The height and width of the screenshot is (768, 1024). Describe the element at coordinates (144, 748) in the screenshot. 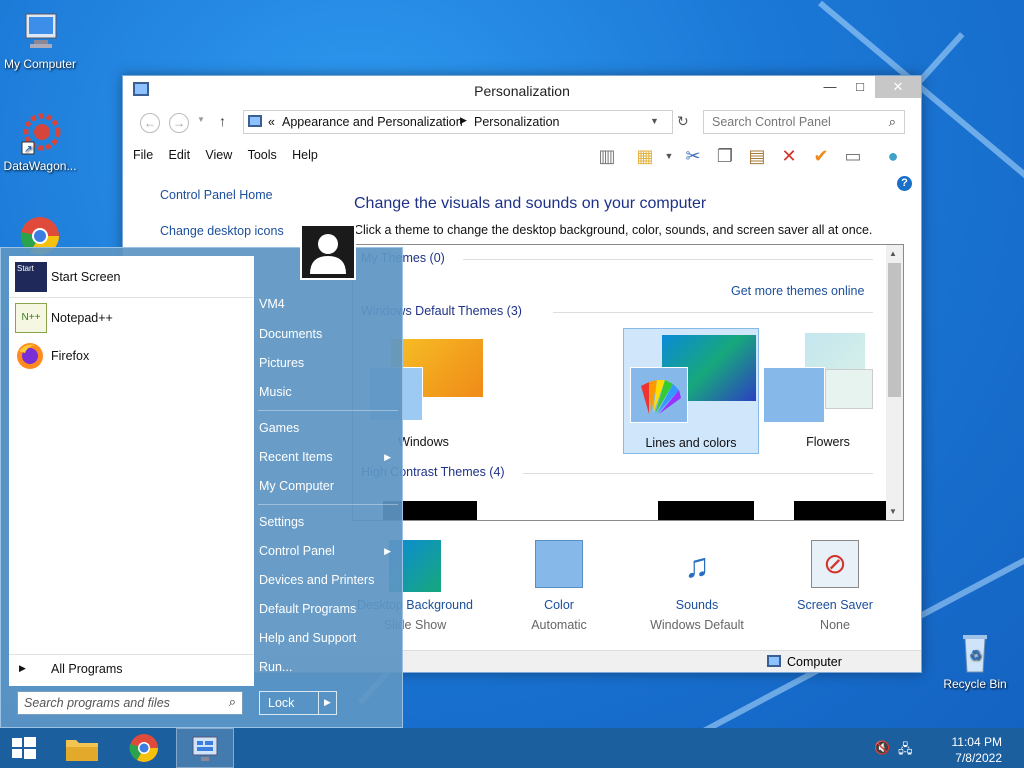

I see `taskbar-chrome` at that location.